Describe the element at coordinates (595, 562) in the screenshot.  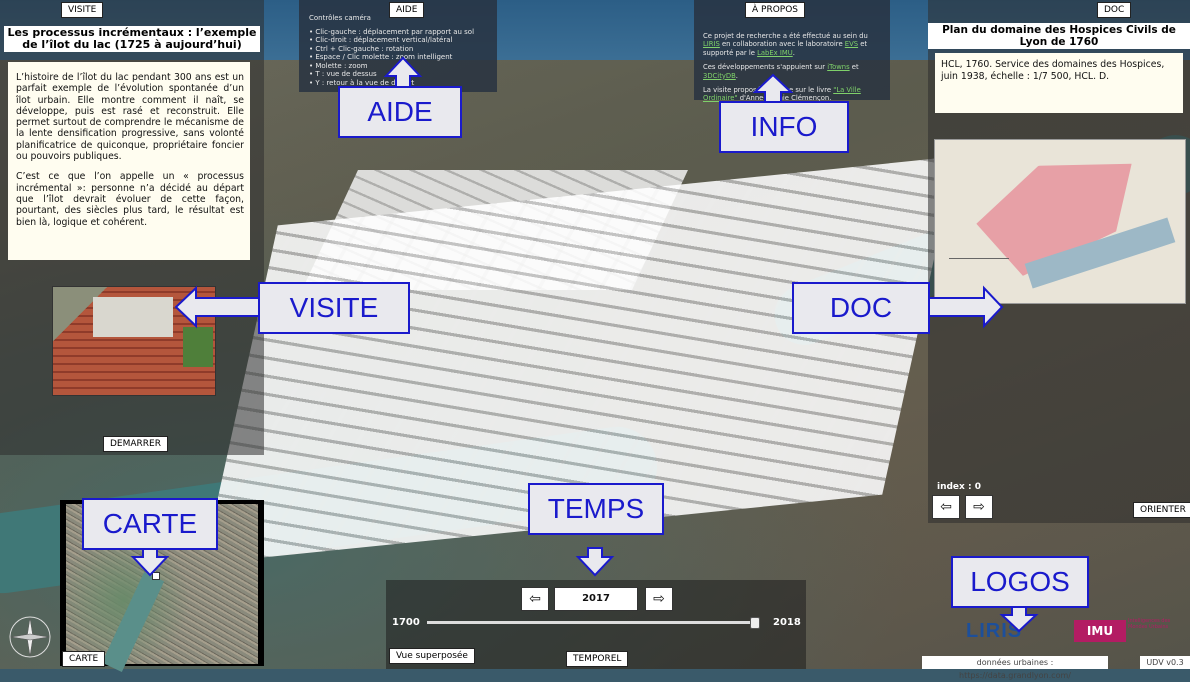
I see `temps-arrow` at that location.